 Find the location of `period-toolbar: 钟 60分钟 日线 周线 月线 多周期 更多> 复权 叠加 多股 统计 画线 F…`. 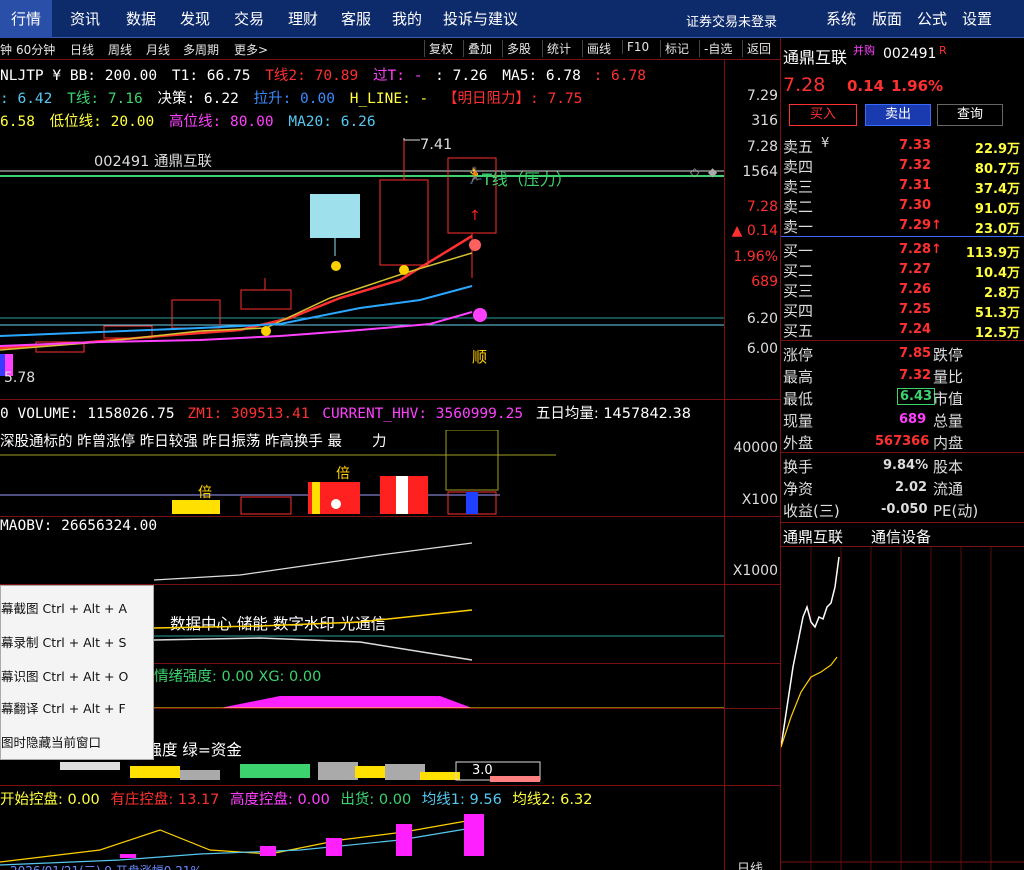

period-toolbar: 钟 60分钟 日线 周线 月线 多周期 更多> 复权 叠加 多股 统计 画线 F… is located at coordinates (390, 49).